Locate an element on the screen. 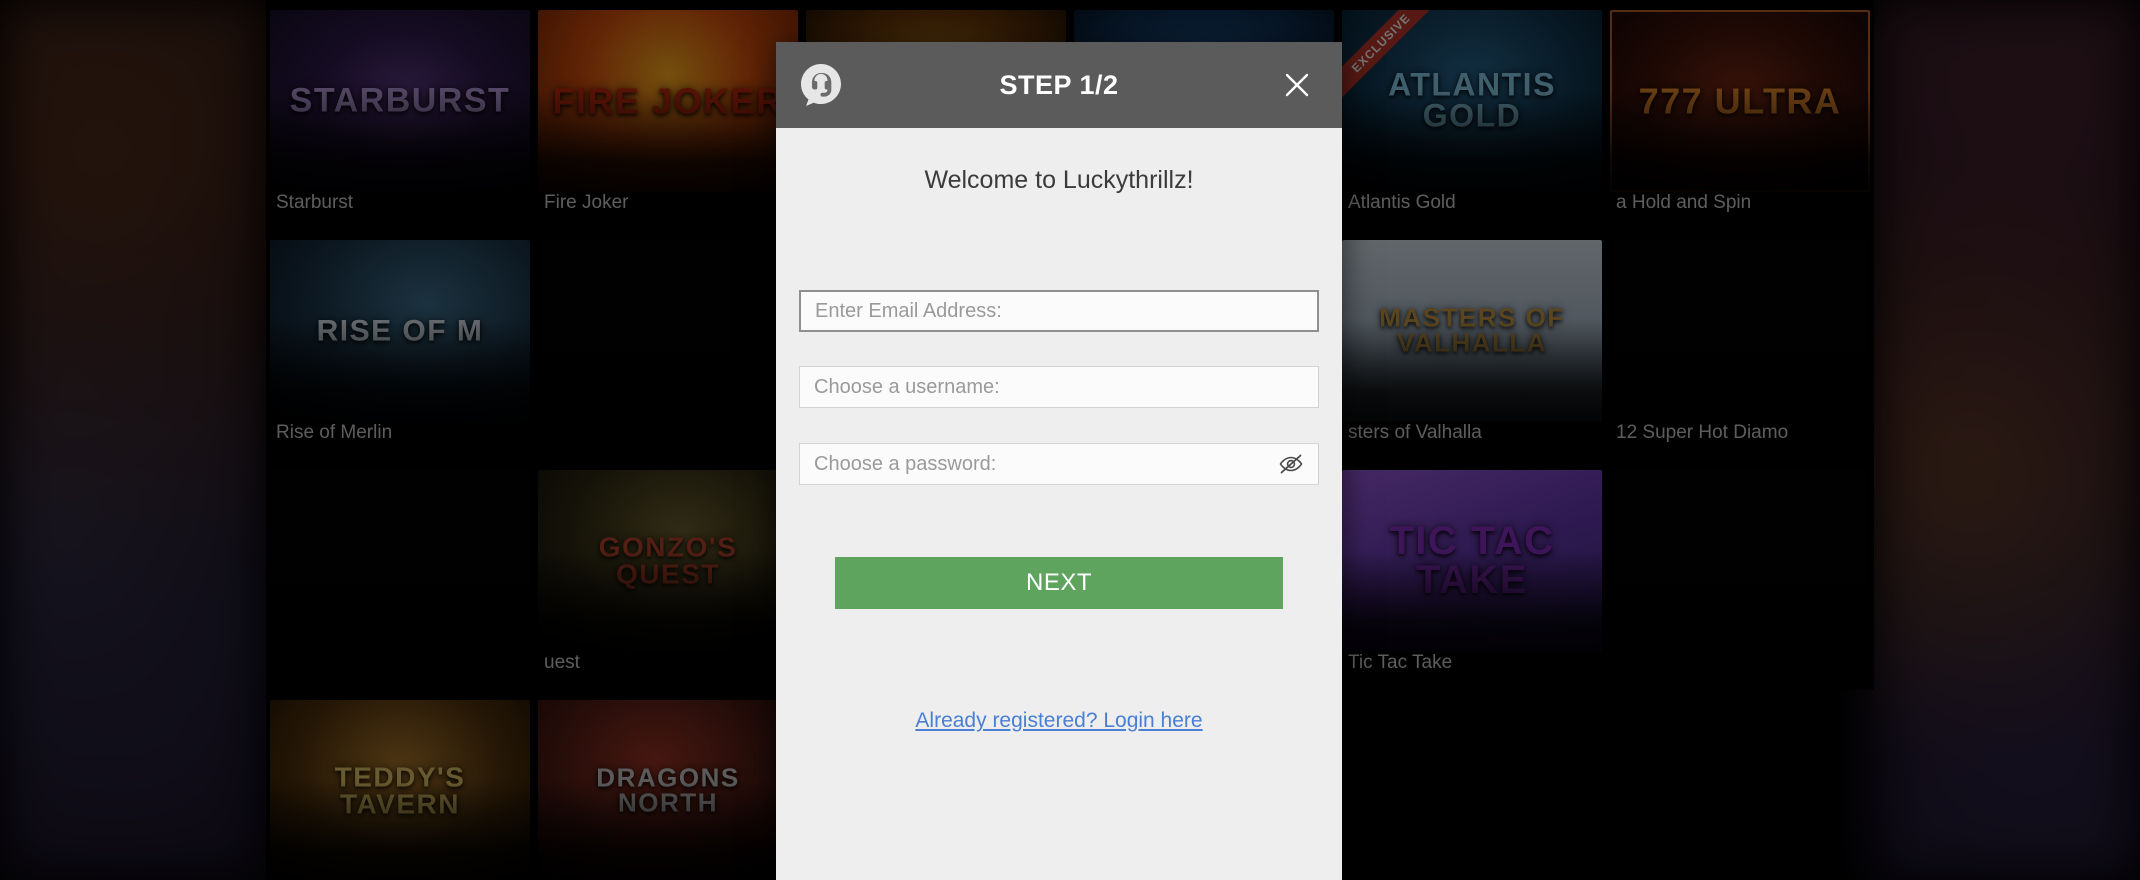 This screenshot has width=2140, height=880. login-here-link: Already registered? Login here is located at coordinates (1058, 721).